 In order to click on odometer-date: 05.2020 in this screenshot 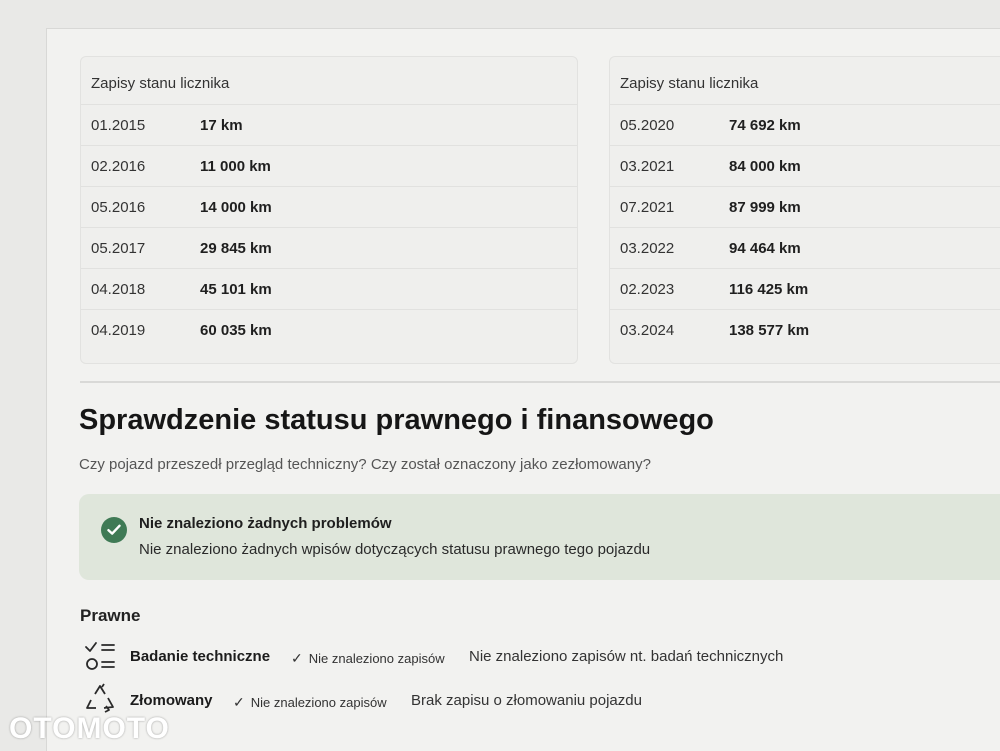, I will do `click(647, 125)`.